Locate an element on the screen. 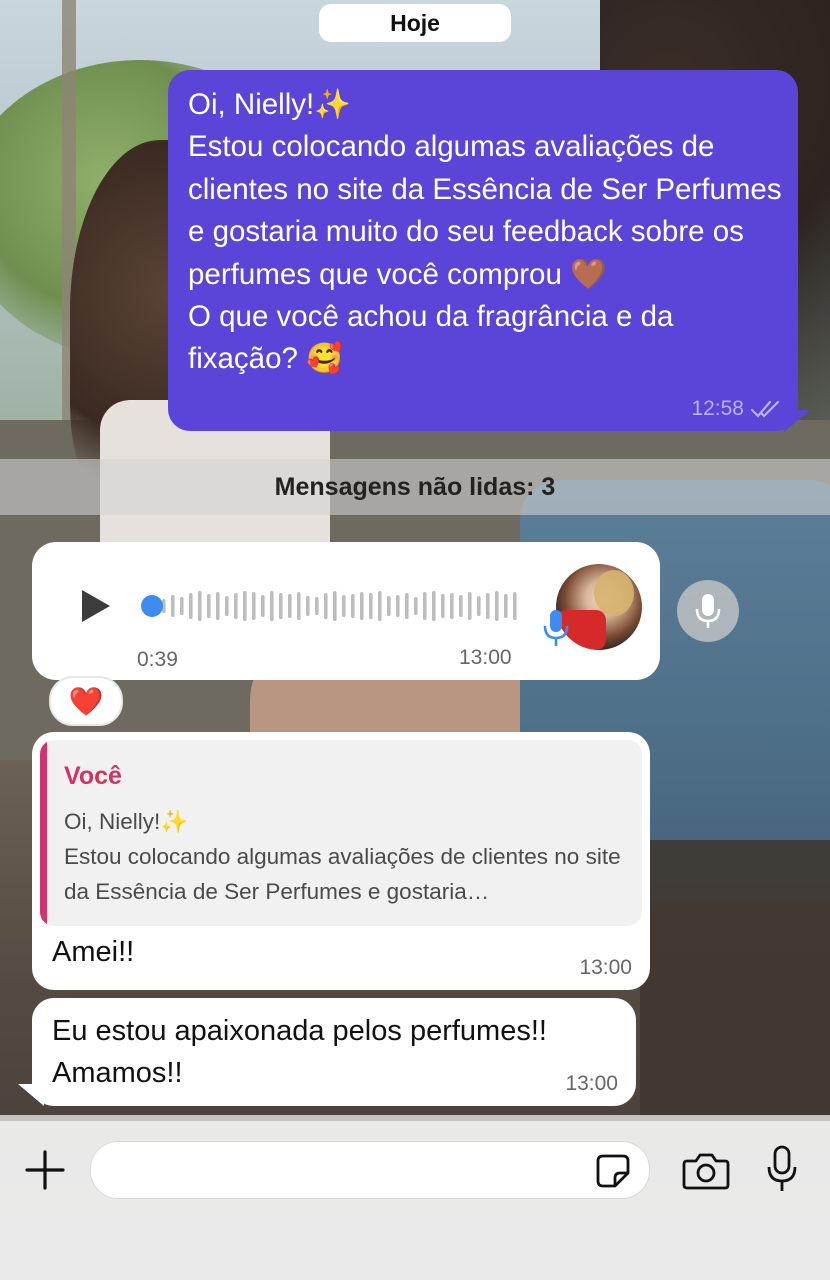 This screenshot has width=830, height=1280. outgoing-message-time: 12:58 is located at coordinates (717, 408).